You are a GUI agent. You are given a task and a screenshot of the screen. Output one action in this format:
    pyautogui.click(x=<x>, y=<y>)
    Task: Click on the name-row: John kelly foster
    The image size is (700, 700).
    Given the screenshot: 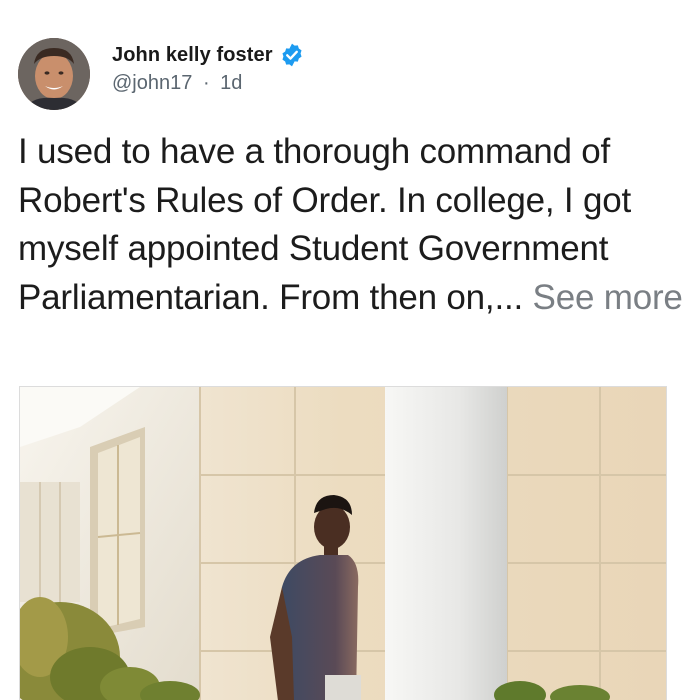 What is the action you would take?
    pyautogui.click(x=208, y=55)
    